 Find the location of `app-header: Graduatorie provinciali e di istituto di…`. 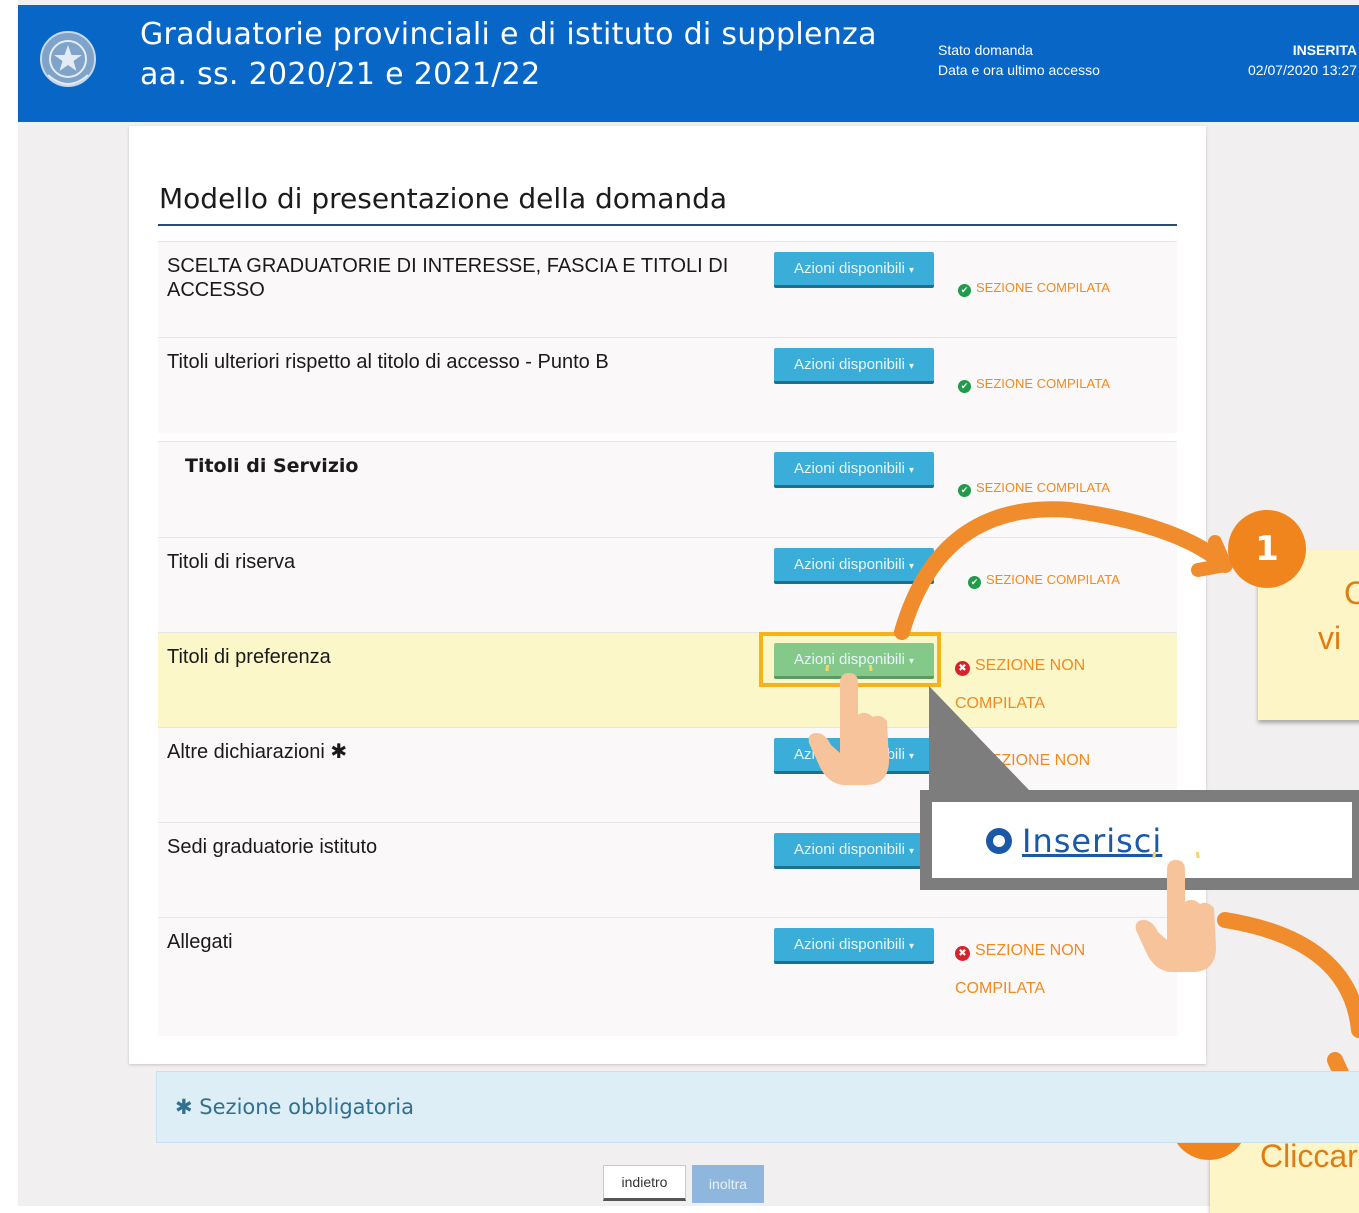

app-header: Graduatorie provinciali e di istituto di… is located at coordinates (688, 63).